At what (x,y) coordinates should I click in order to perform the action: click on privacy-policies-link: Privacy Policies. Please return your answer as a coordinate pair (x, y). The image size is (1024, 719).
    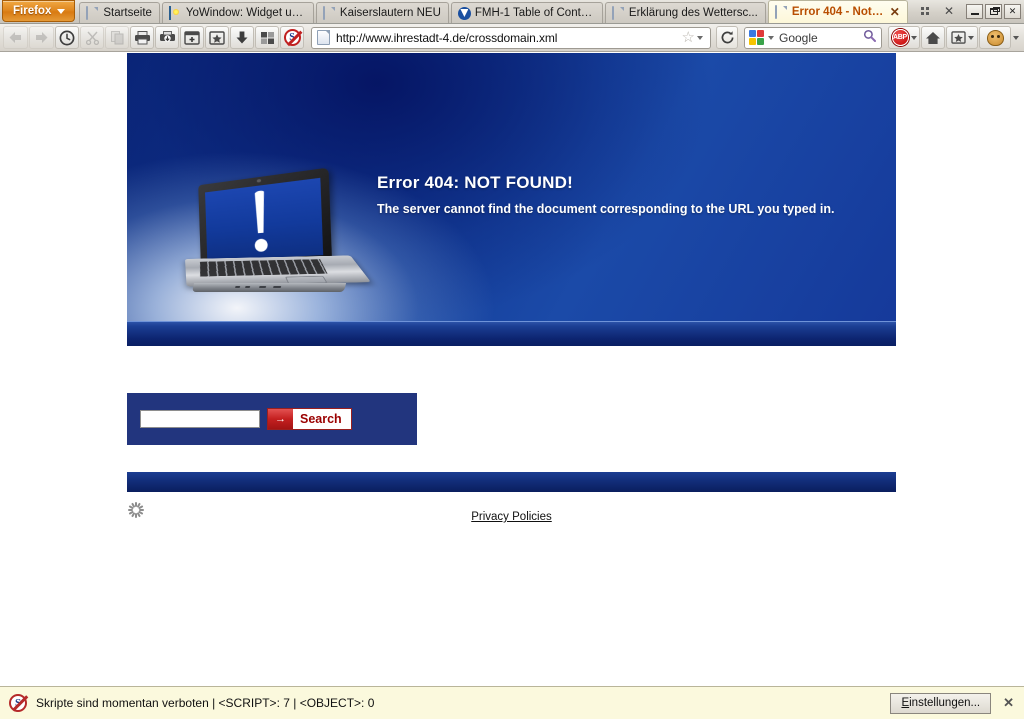
    Looking at the image, I should click on (511, 517).